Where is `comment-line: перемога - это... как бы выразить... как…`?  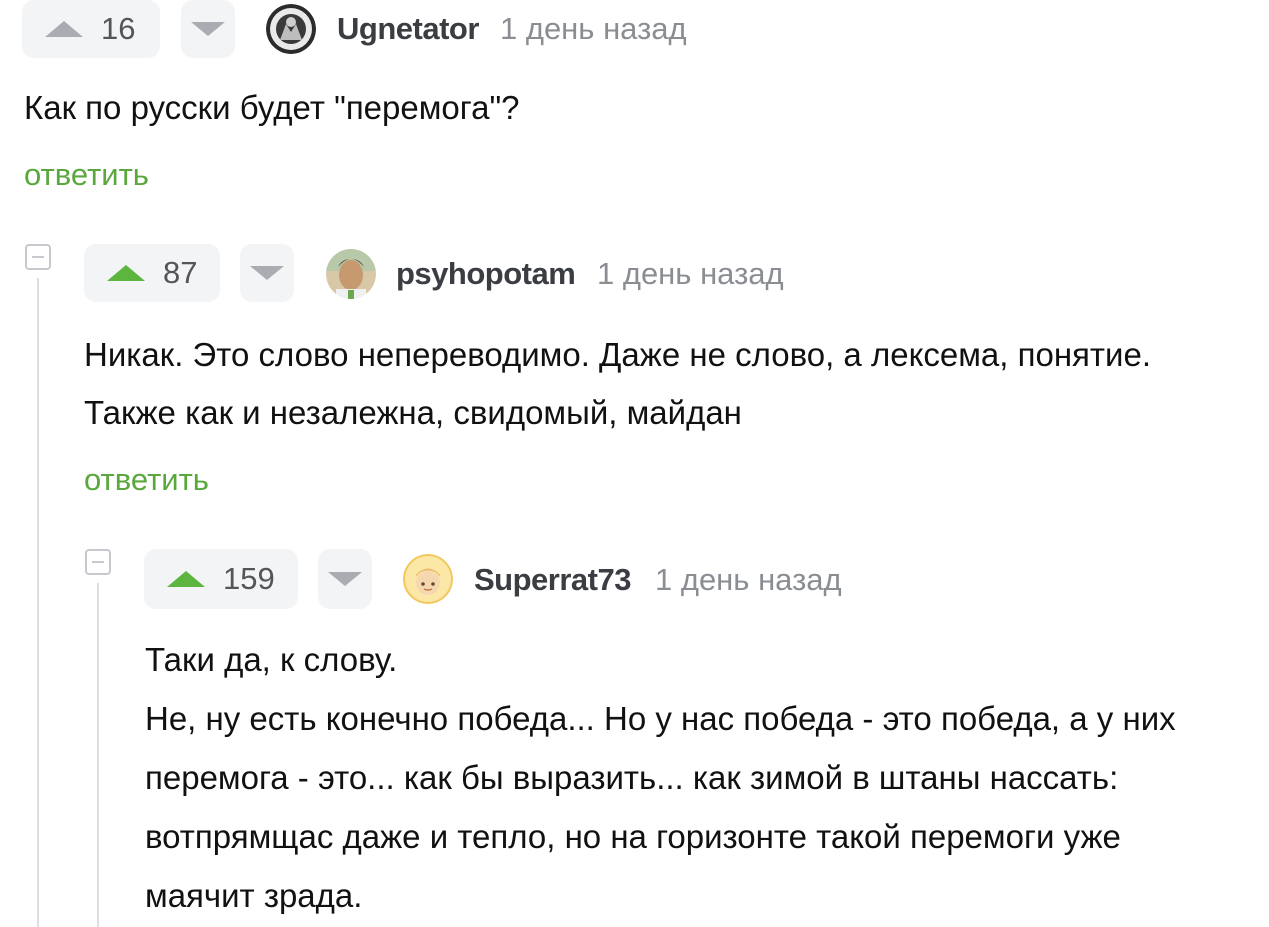 comment-line: перемога - это... как бы выразить... как… is located at coordinates (632, 777).